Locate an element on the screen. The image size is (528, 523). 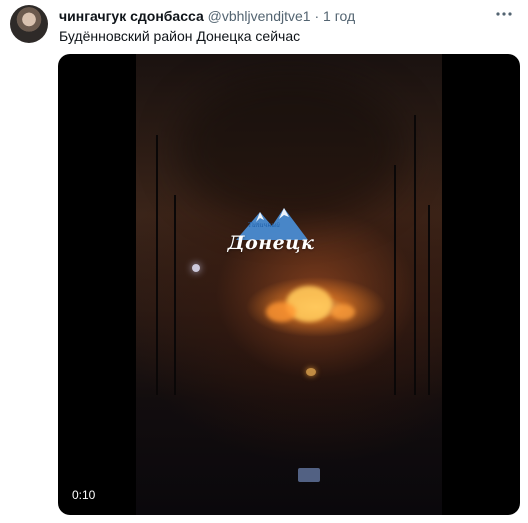
smoke is located at coordinates (291, 149).